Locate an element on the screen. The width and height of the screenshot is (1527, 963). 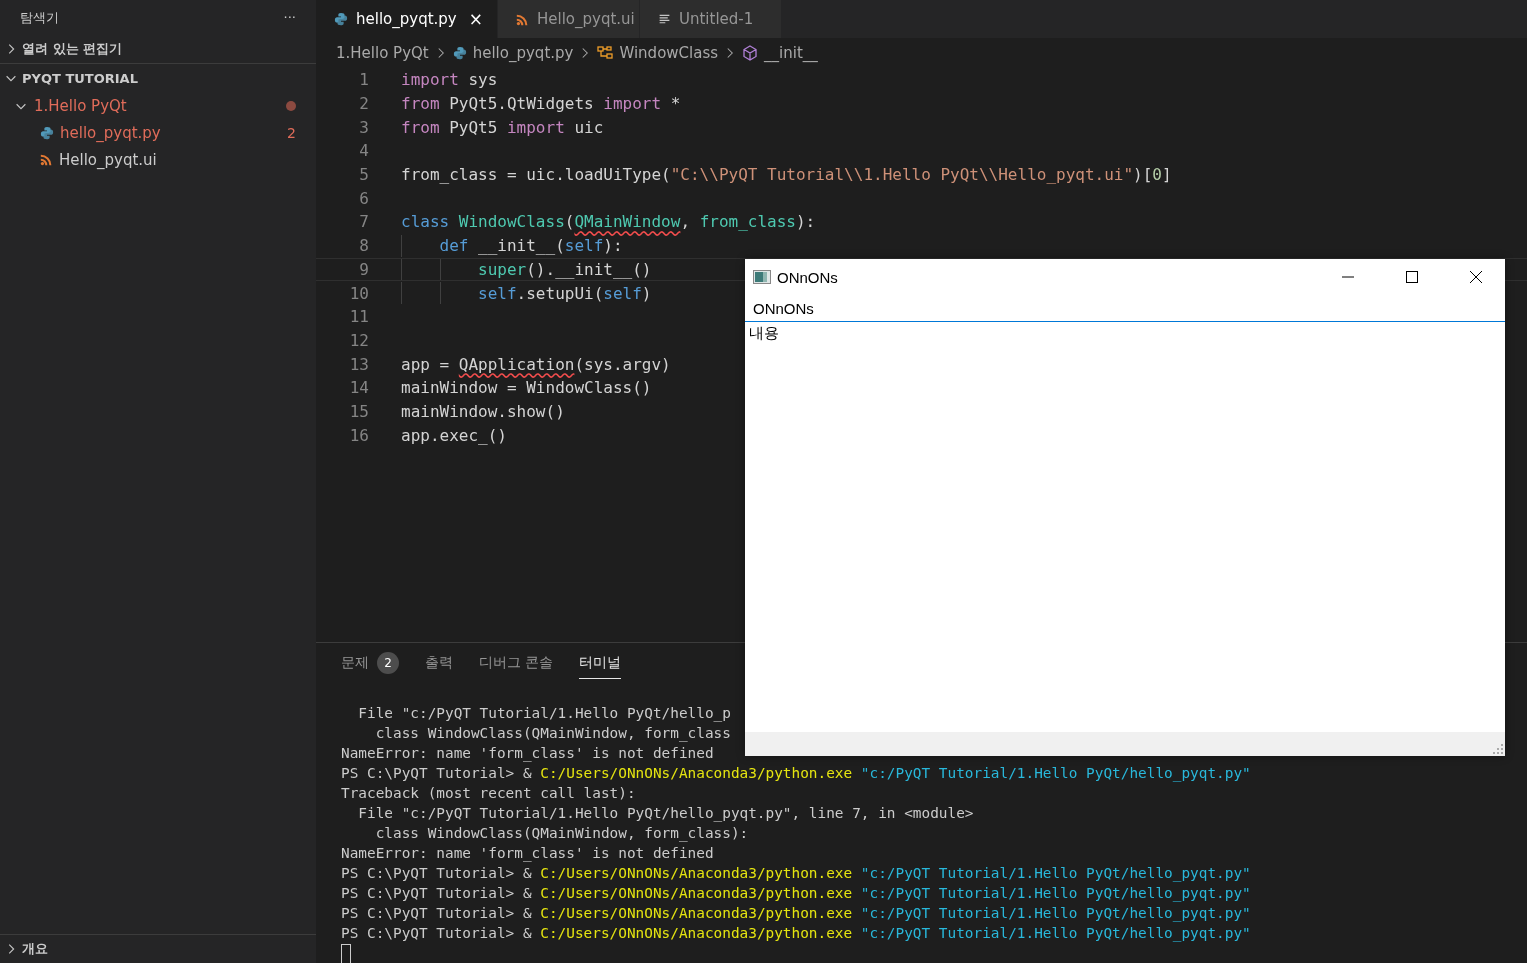
line-number: 12 is located at coordinates (359, 340).